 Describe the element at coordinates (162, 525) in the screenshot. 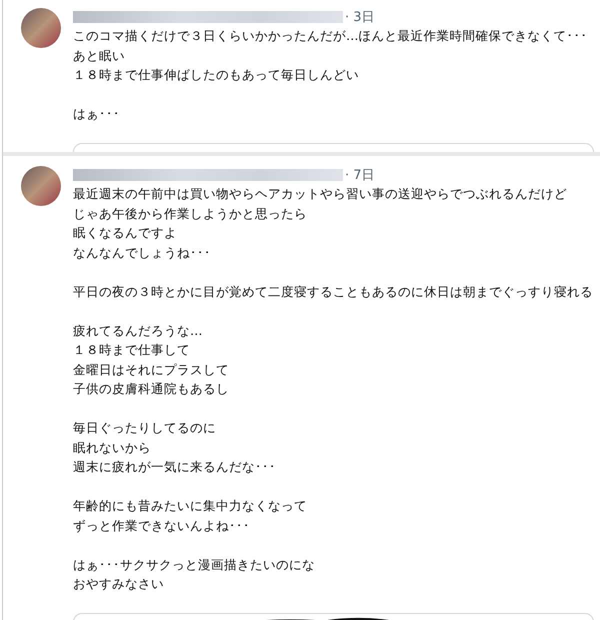

I see `post-text: ずっと作業できないんよね･･･` at that location.